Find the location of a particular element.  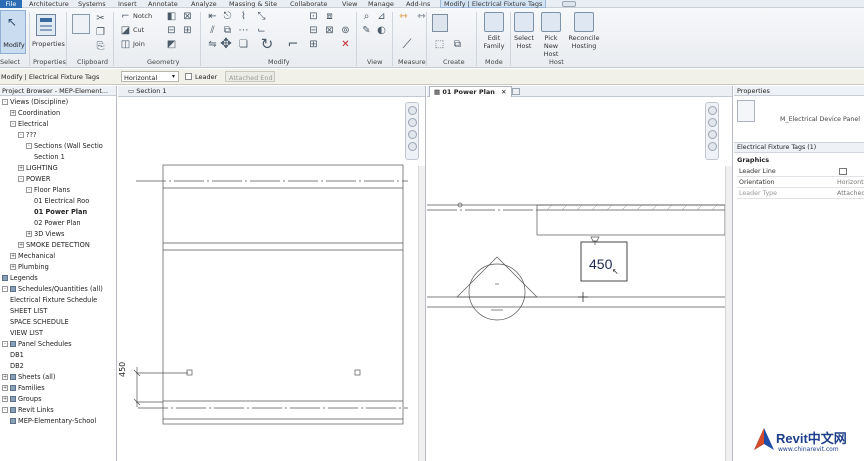

tree-item: - POWER is located at coordinates (34, 179).